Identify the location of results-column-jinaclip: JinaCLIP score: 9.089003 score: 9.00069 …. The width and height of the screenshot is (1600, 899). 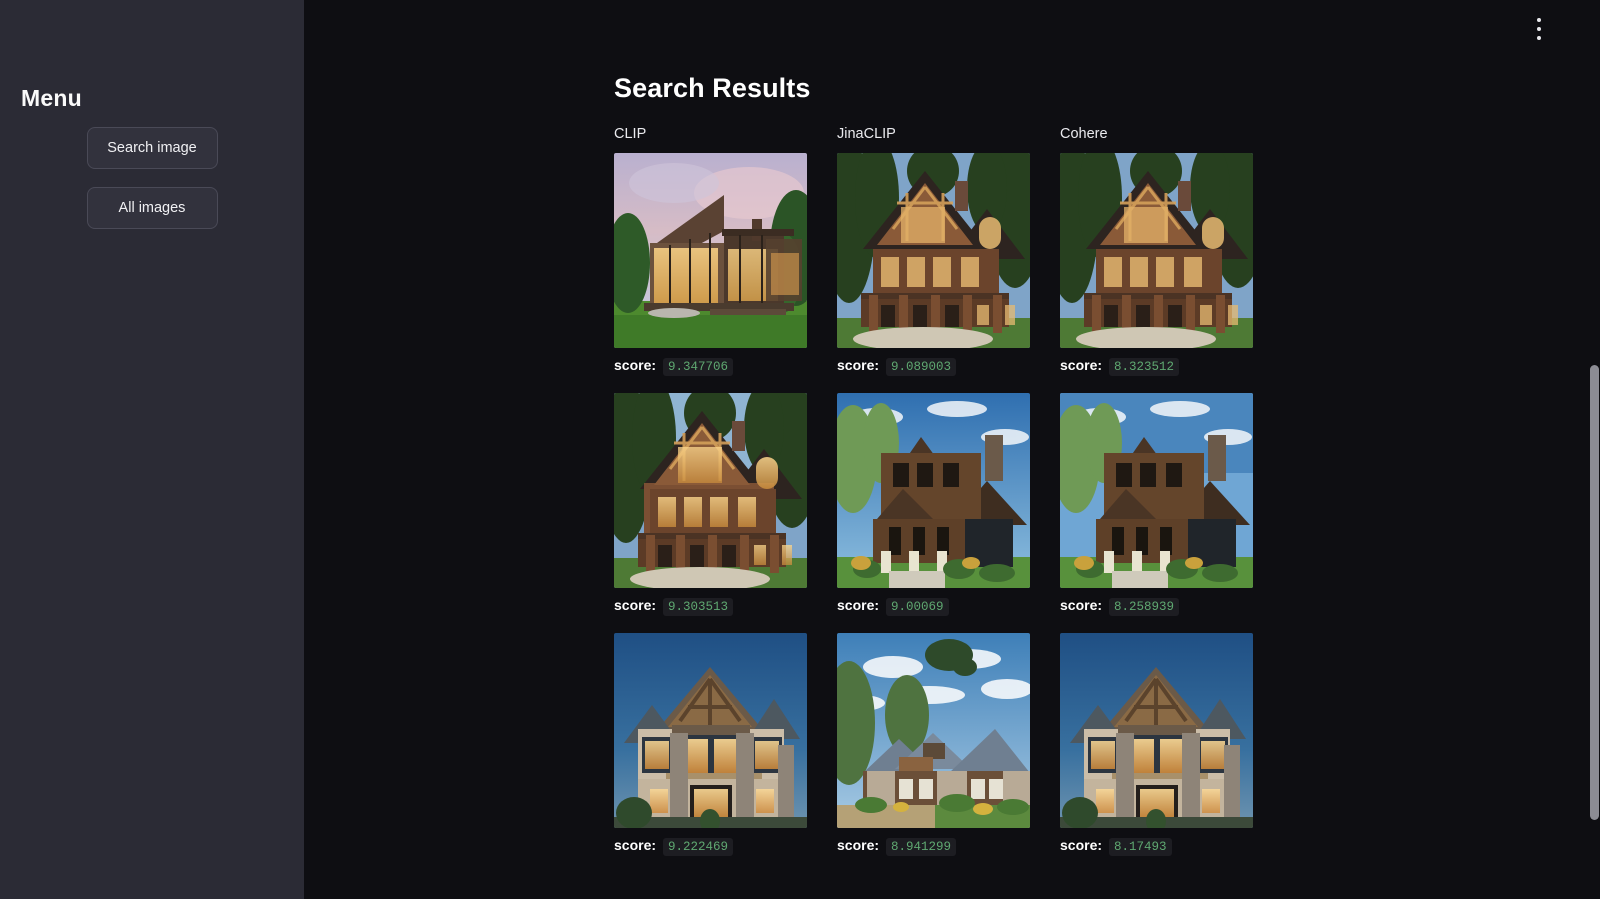
(933, 499).